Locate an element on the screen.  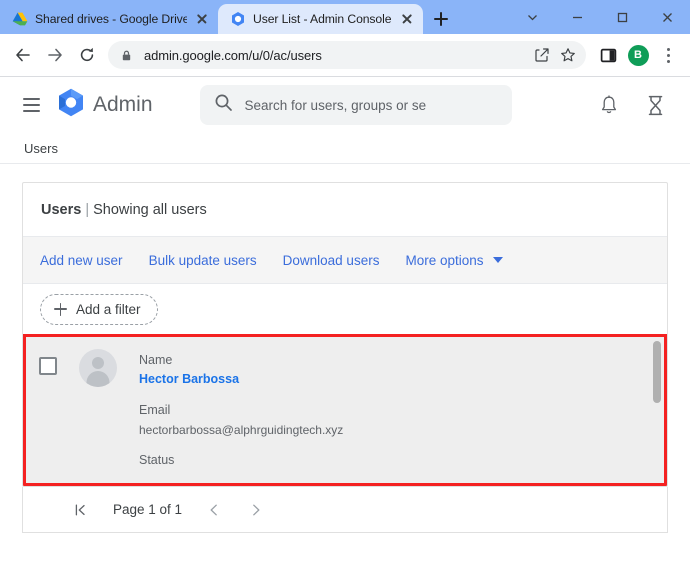
reload-icon is located at coordinates (87, 55).